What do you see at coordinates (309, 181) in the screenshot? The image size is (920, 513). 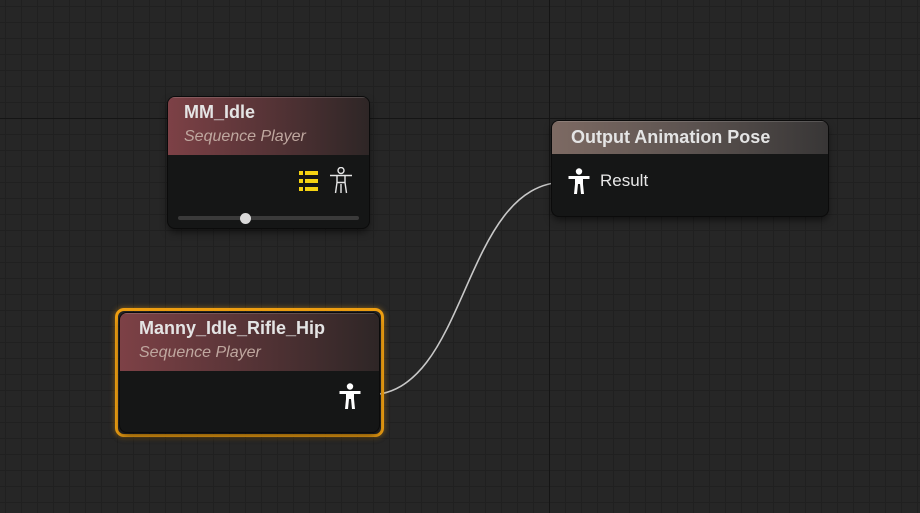 I see `asset-list-icon` at bounding box center [309, 181].